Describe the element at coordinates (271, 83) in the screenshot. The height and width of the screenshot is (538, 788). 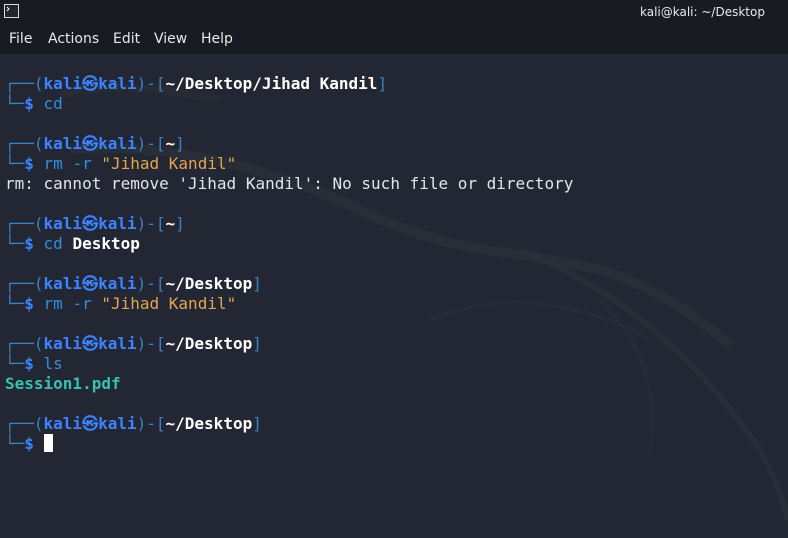
I see `current-path: ~/Desktop/Jihad Kandil` at that location.